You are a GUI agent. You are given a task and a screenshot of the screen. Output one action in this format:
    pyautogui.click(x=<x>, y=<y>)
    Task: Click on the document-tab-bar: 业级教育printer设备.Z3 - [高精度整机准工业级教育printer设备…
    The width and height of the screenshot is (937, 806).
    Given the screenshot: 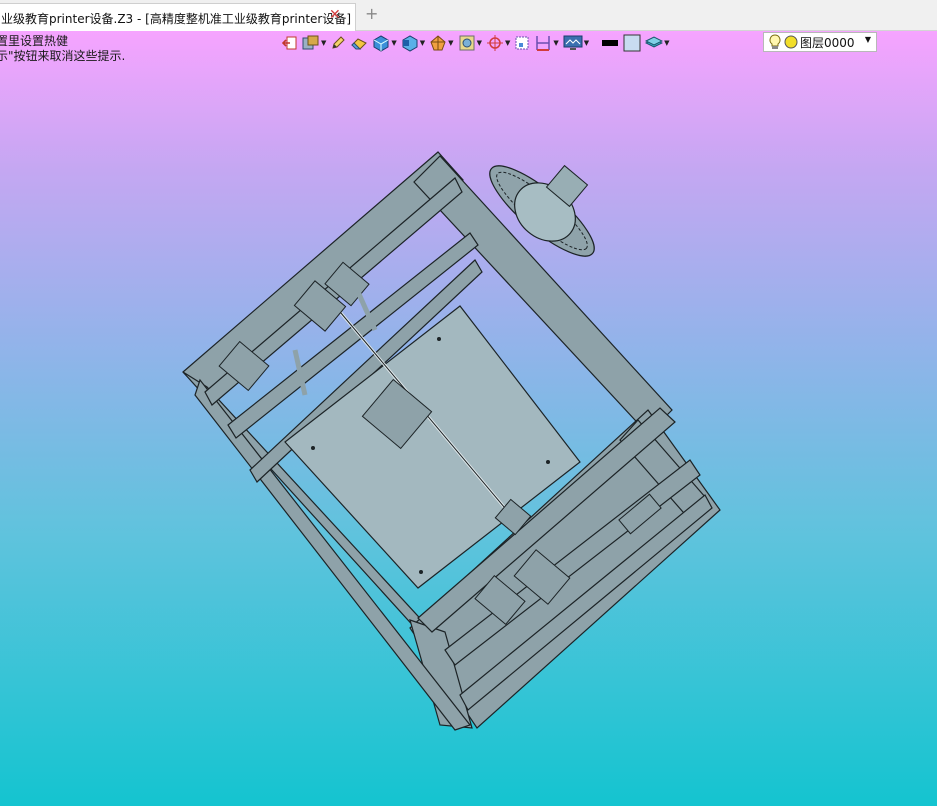 What is the action you would take?
    pyautogui.click(x=468, y=15)
    